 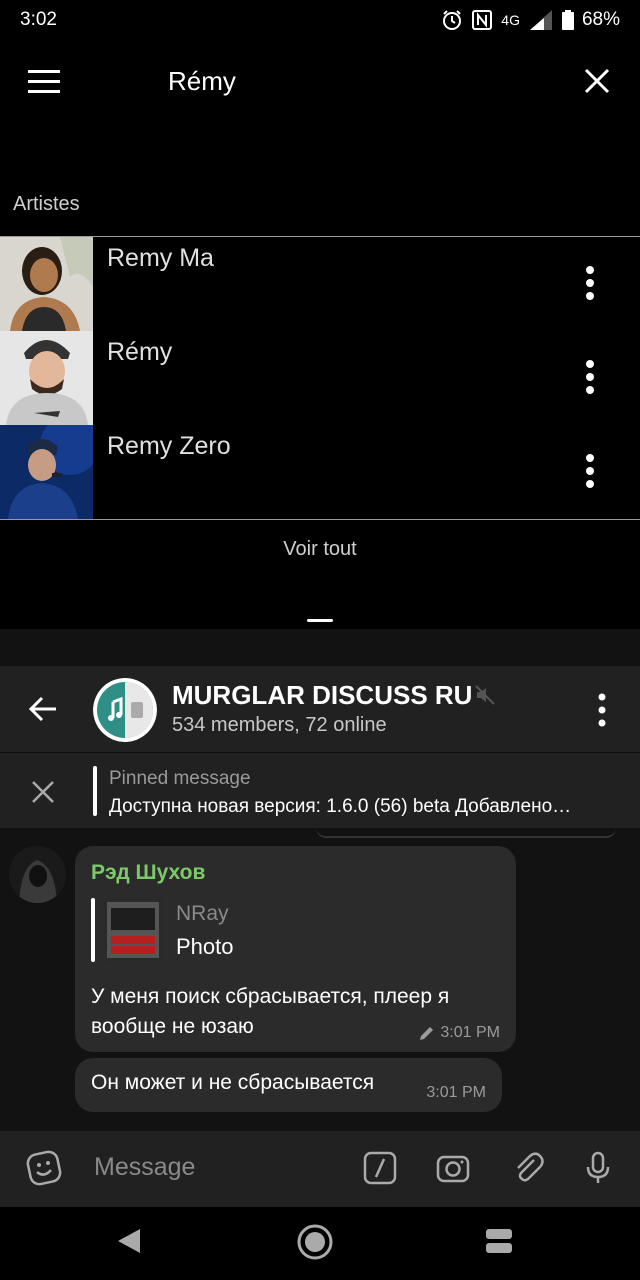 I want to click on nav-home-icon, so click(x=315, y=1242).